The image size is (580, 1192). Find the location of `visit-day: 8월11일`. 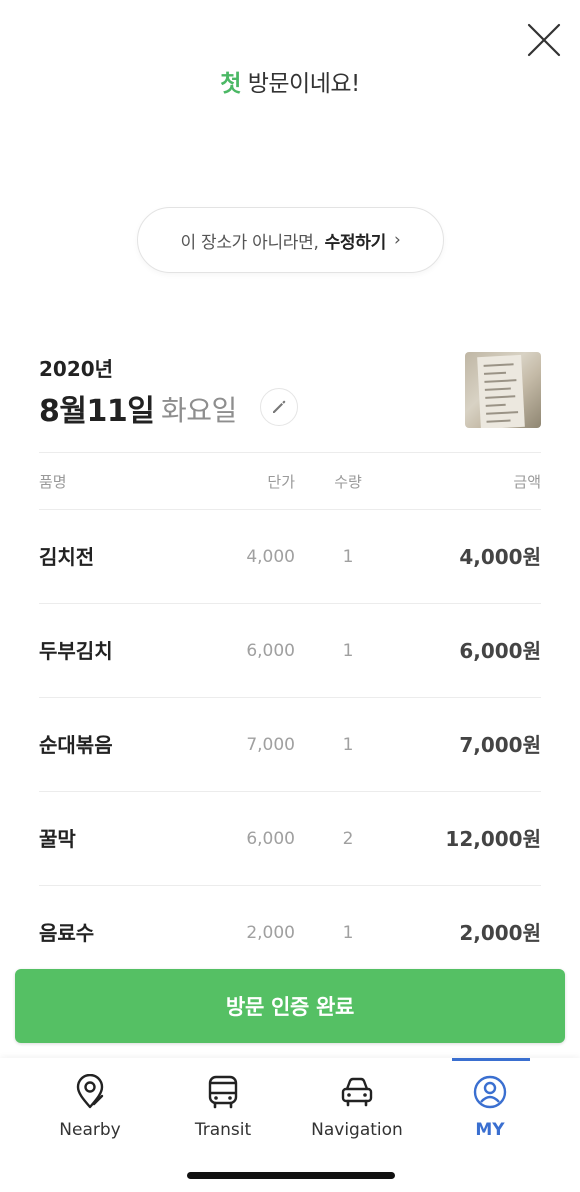

visit-day: 8월11일 is located at coordinates (97, 411).